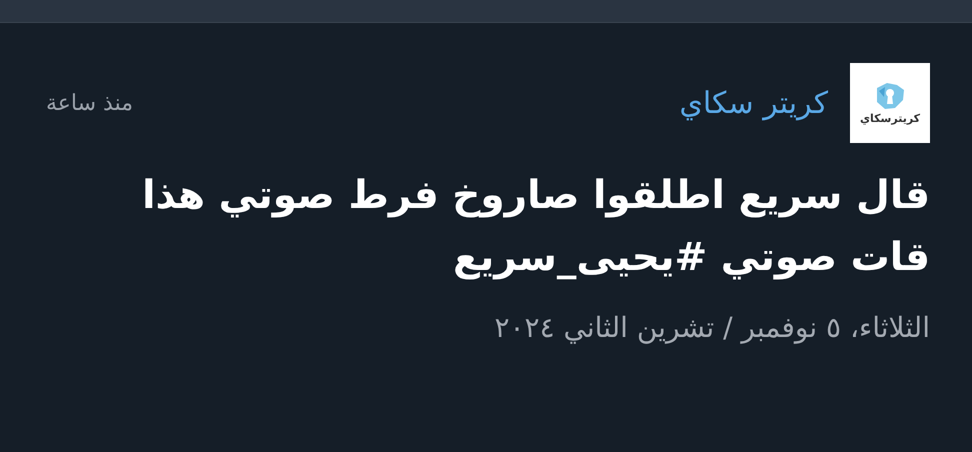 This screenshot has height=452, width=972. I want to click on source-name: كريتر سكاي, so click(753, 103).